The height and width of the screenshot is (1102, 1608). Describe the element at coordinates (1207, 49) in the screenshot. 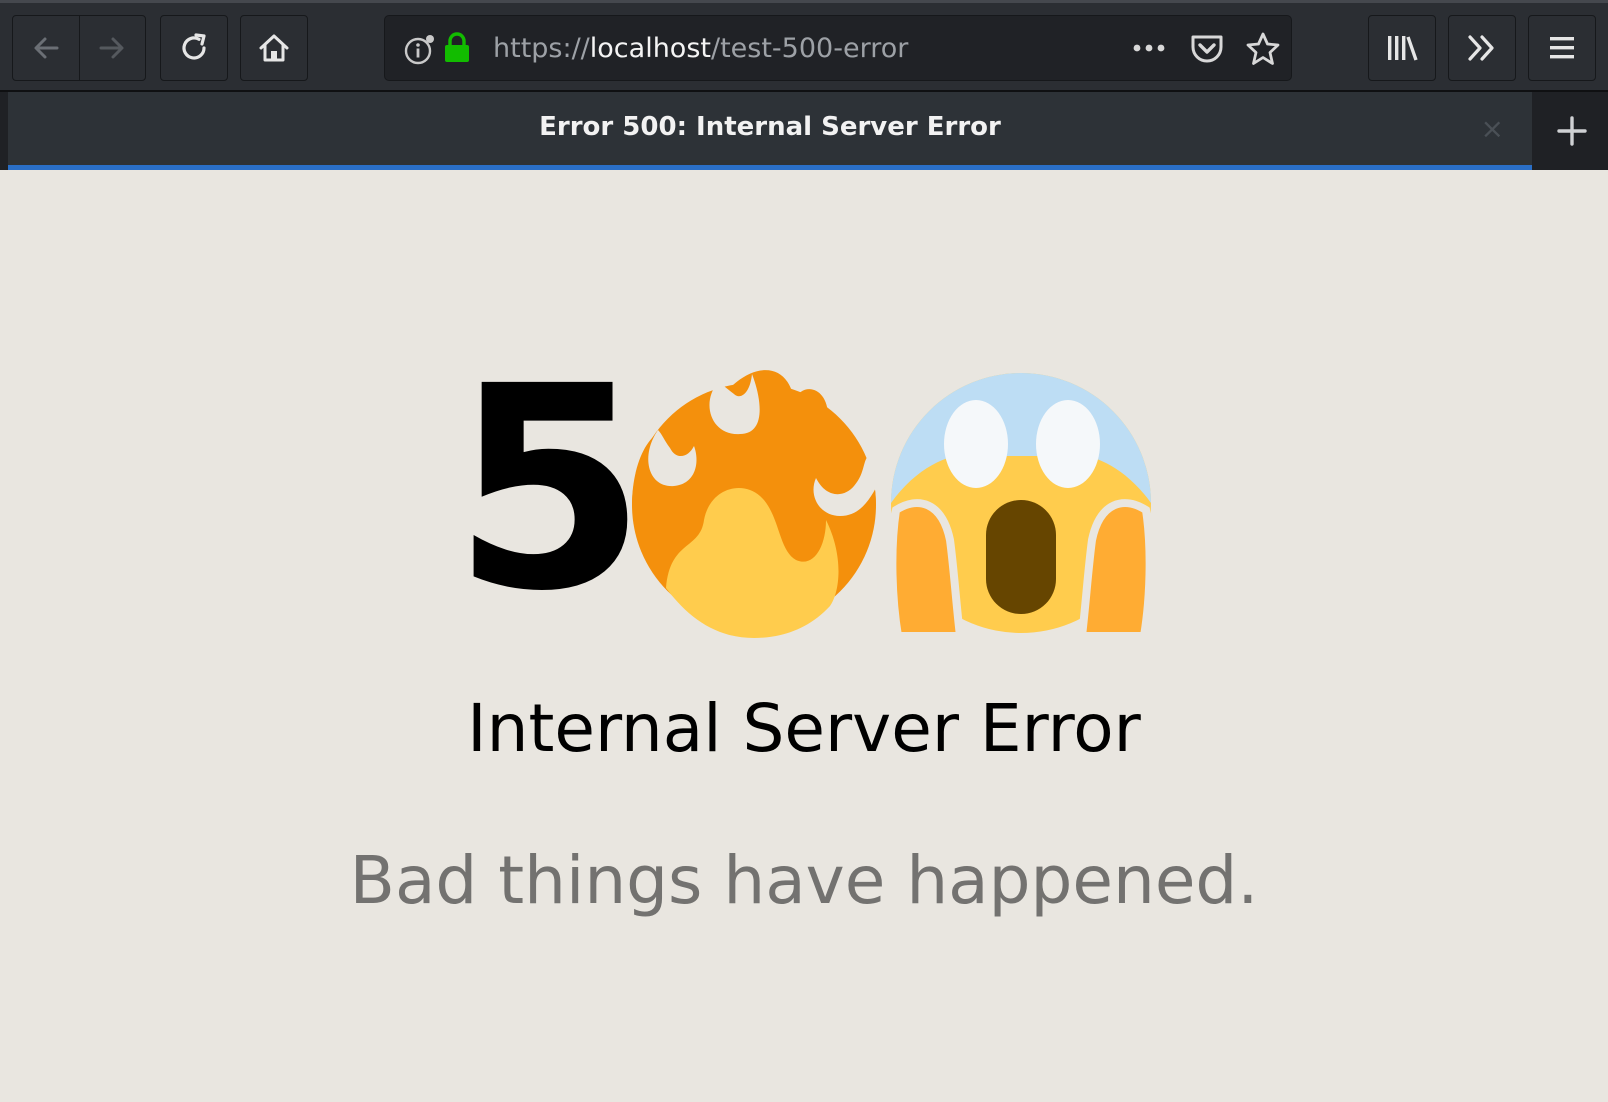

I see `pocket-icon` at that location.